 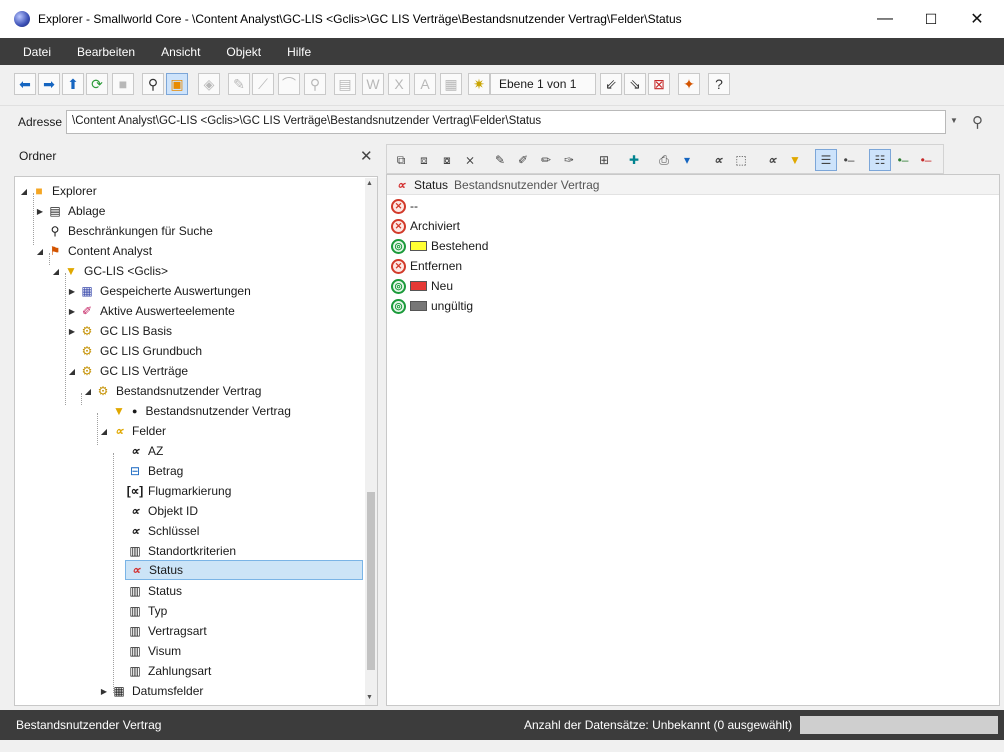 I want to click on word-export-icon: W, so click(x=373, y=84).